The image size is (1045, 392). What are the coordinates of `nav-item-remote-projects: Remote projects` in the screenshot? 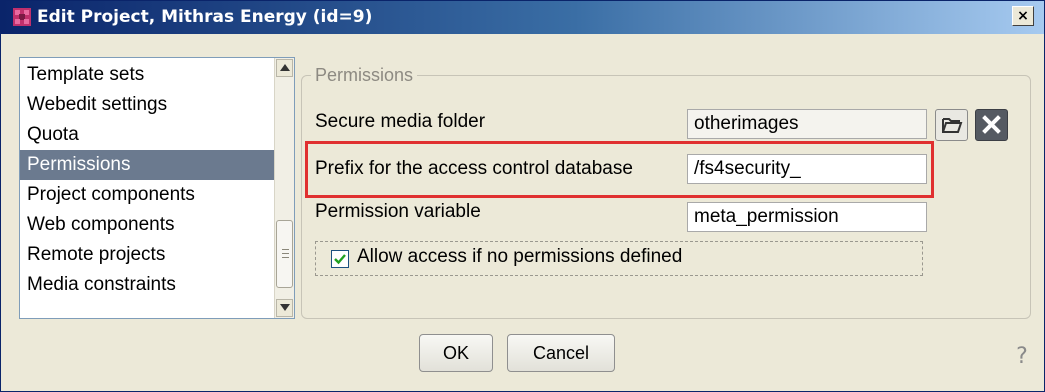 It's located at (148, 255).